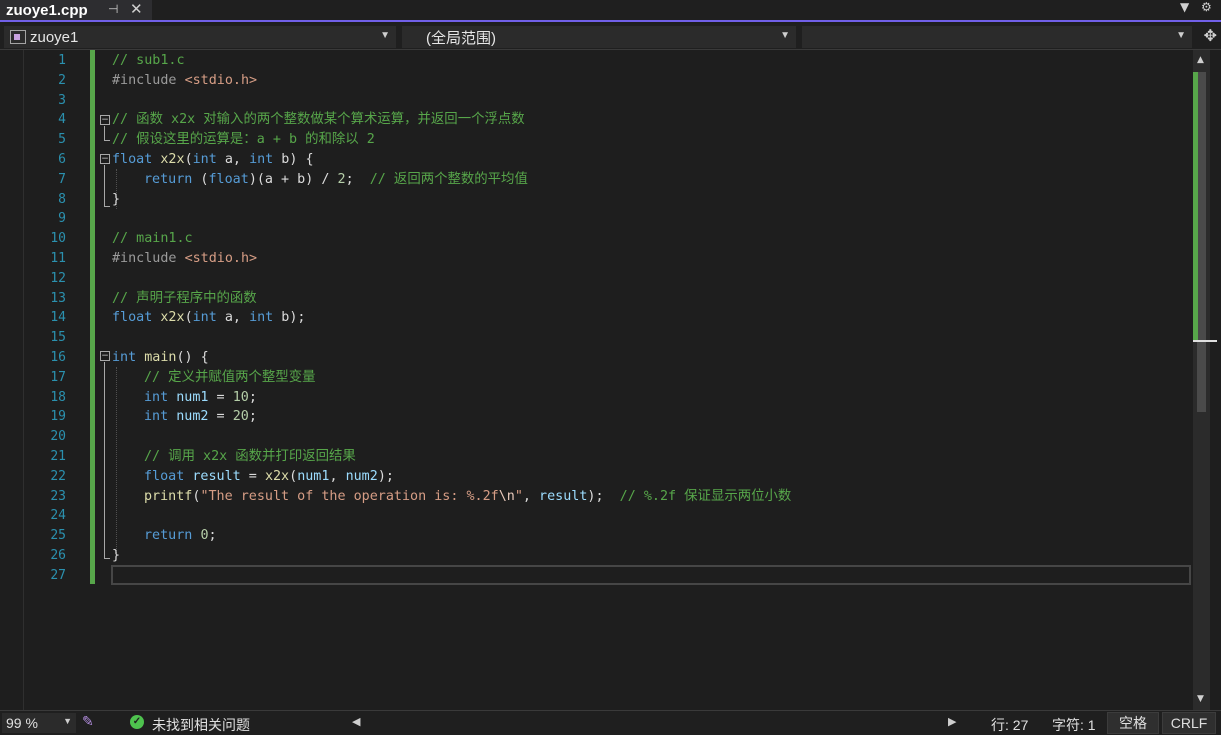 The height and width of the screenshot is (735, 1221). I want to click on scope-name: (全局范围), so click(461, 38).